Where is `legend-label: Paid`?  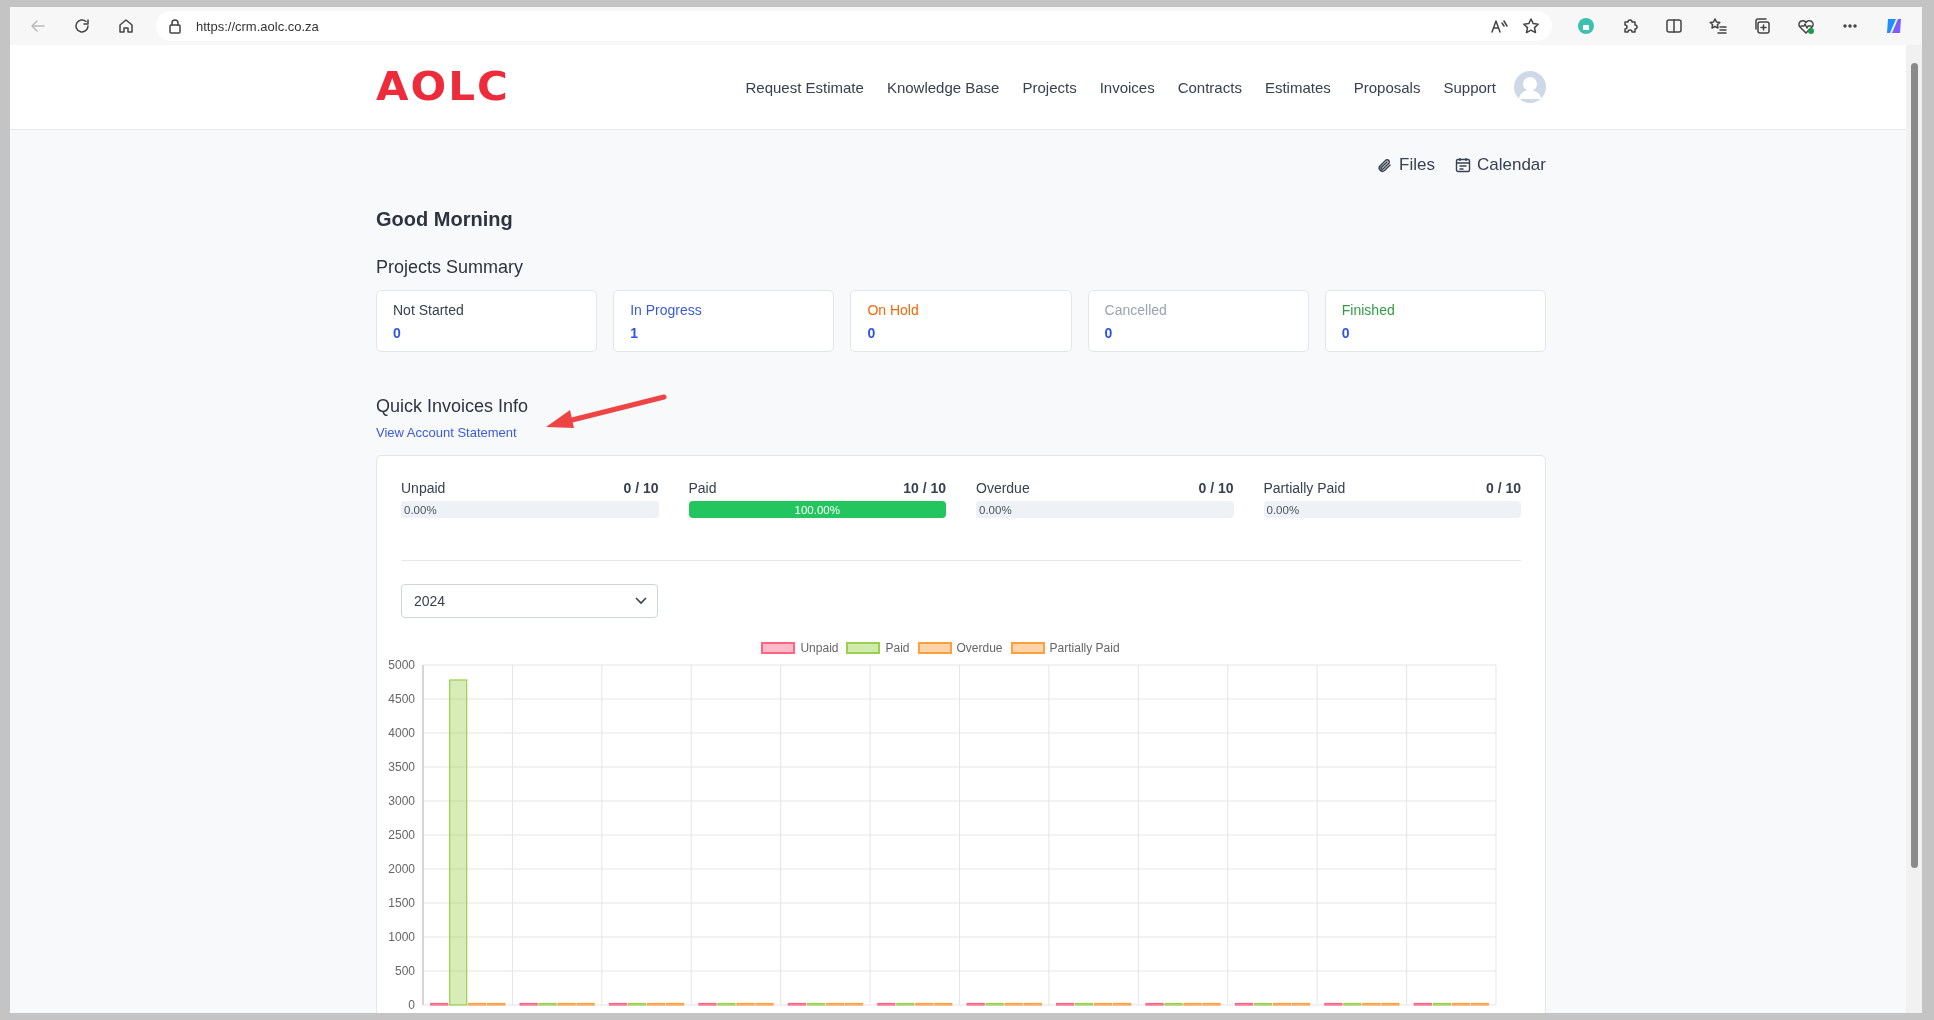 legend-label: Paid is located at coordinates (897, 648).